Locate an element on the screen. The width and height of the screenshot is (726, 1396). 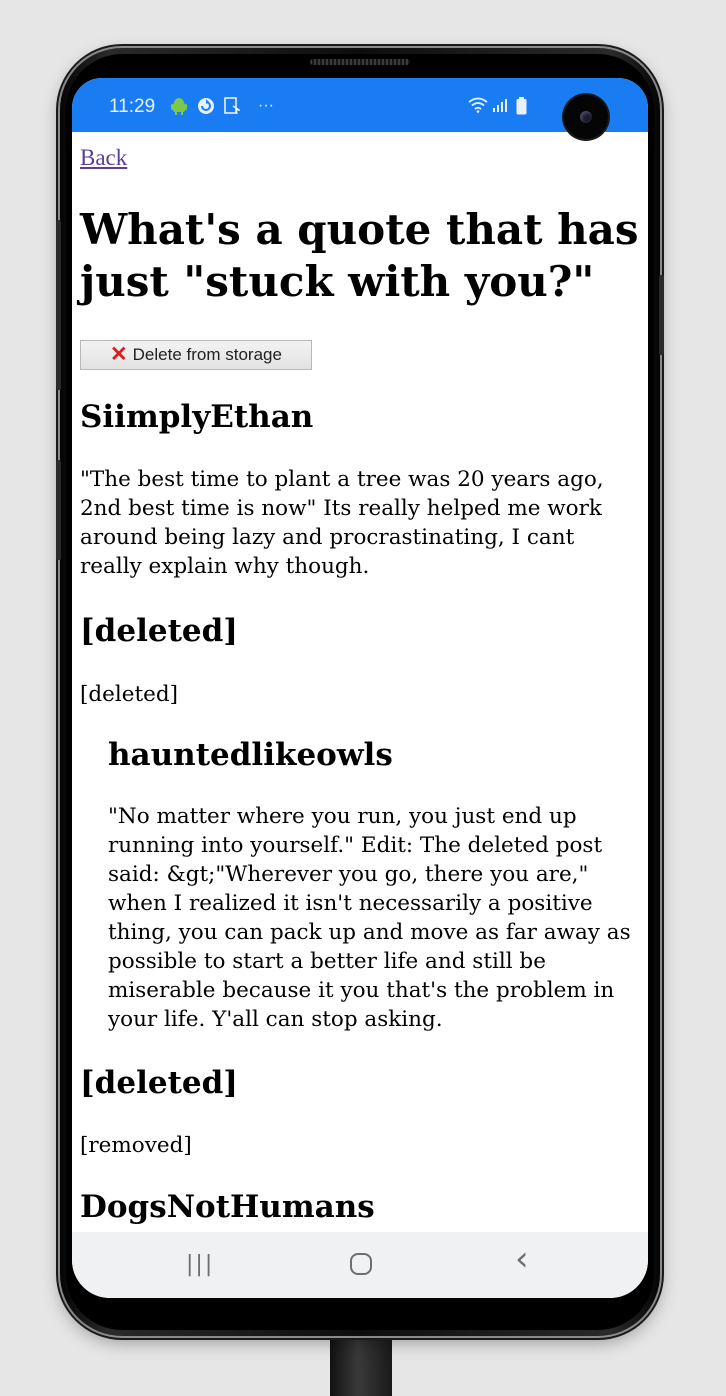
recents-icon: ||| is located at coordinates (200, 1265).